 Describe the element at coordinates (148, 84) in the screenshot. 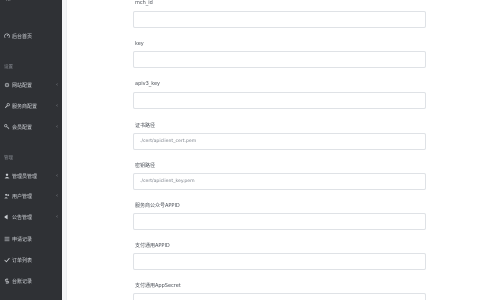

I see `field-label-apiv3-key: apiv3_key` at that location.